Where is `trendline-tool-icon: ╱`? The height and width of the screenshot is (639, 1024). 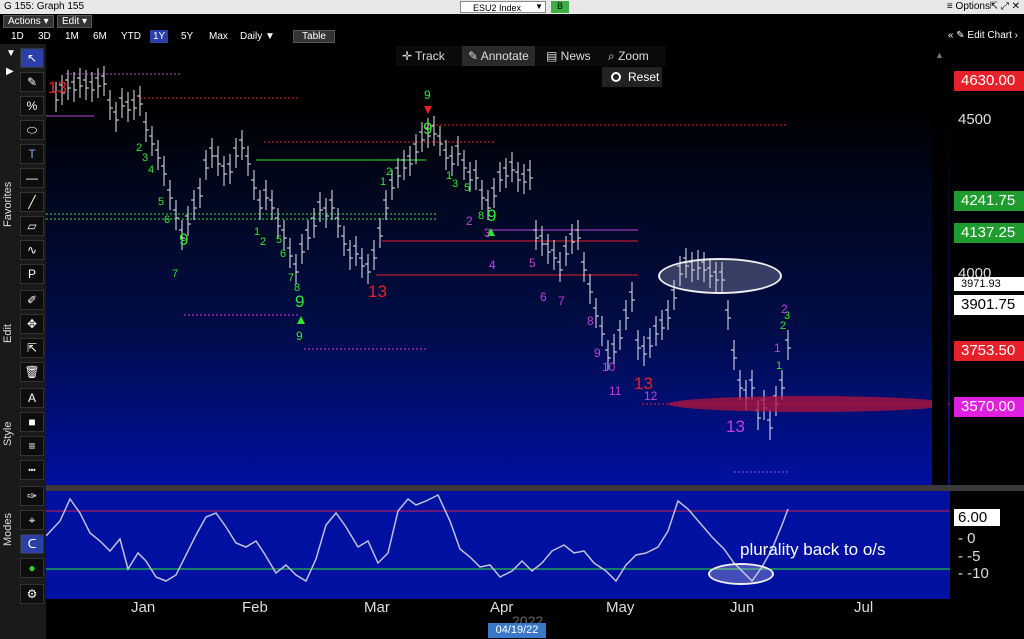
trendline-tool-icon: ╱ is located at coordinates (32, 202).